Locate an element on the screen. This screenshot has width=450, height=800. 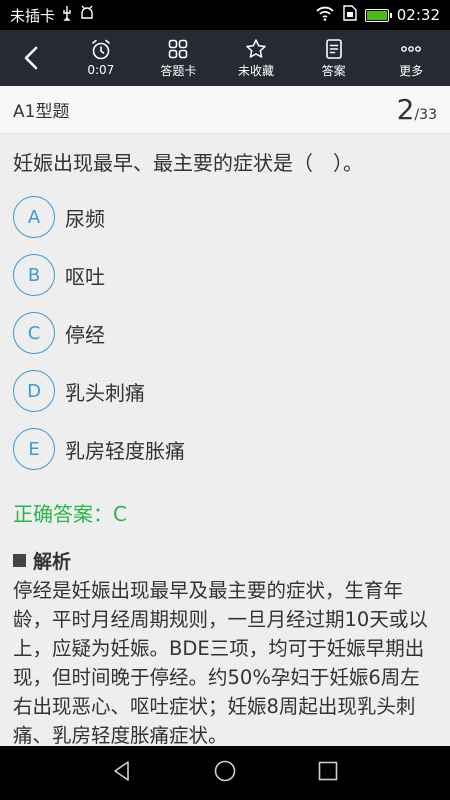
triangle-back-icon is located at coordinates (121, 771).